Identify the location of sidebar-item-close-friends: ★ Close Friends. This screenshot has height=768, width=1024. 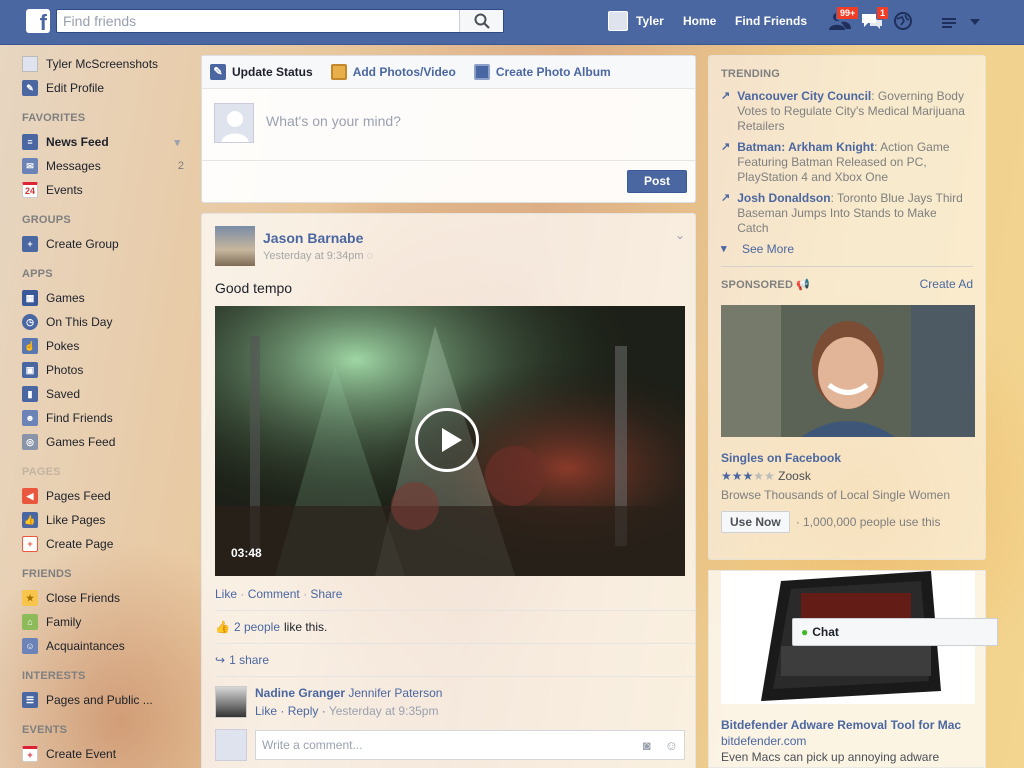
(107, 598).